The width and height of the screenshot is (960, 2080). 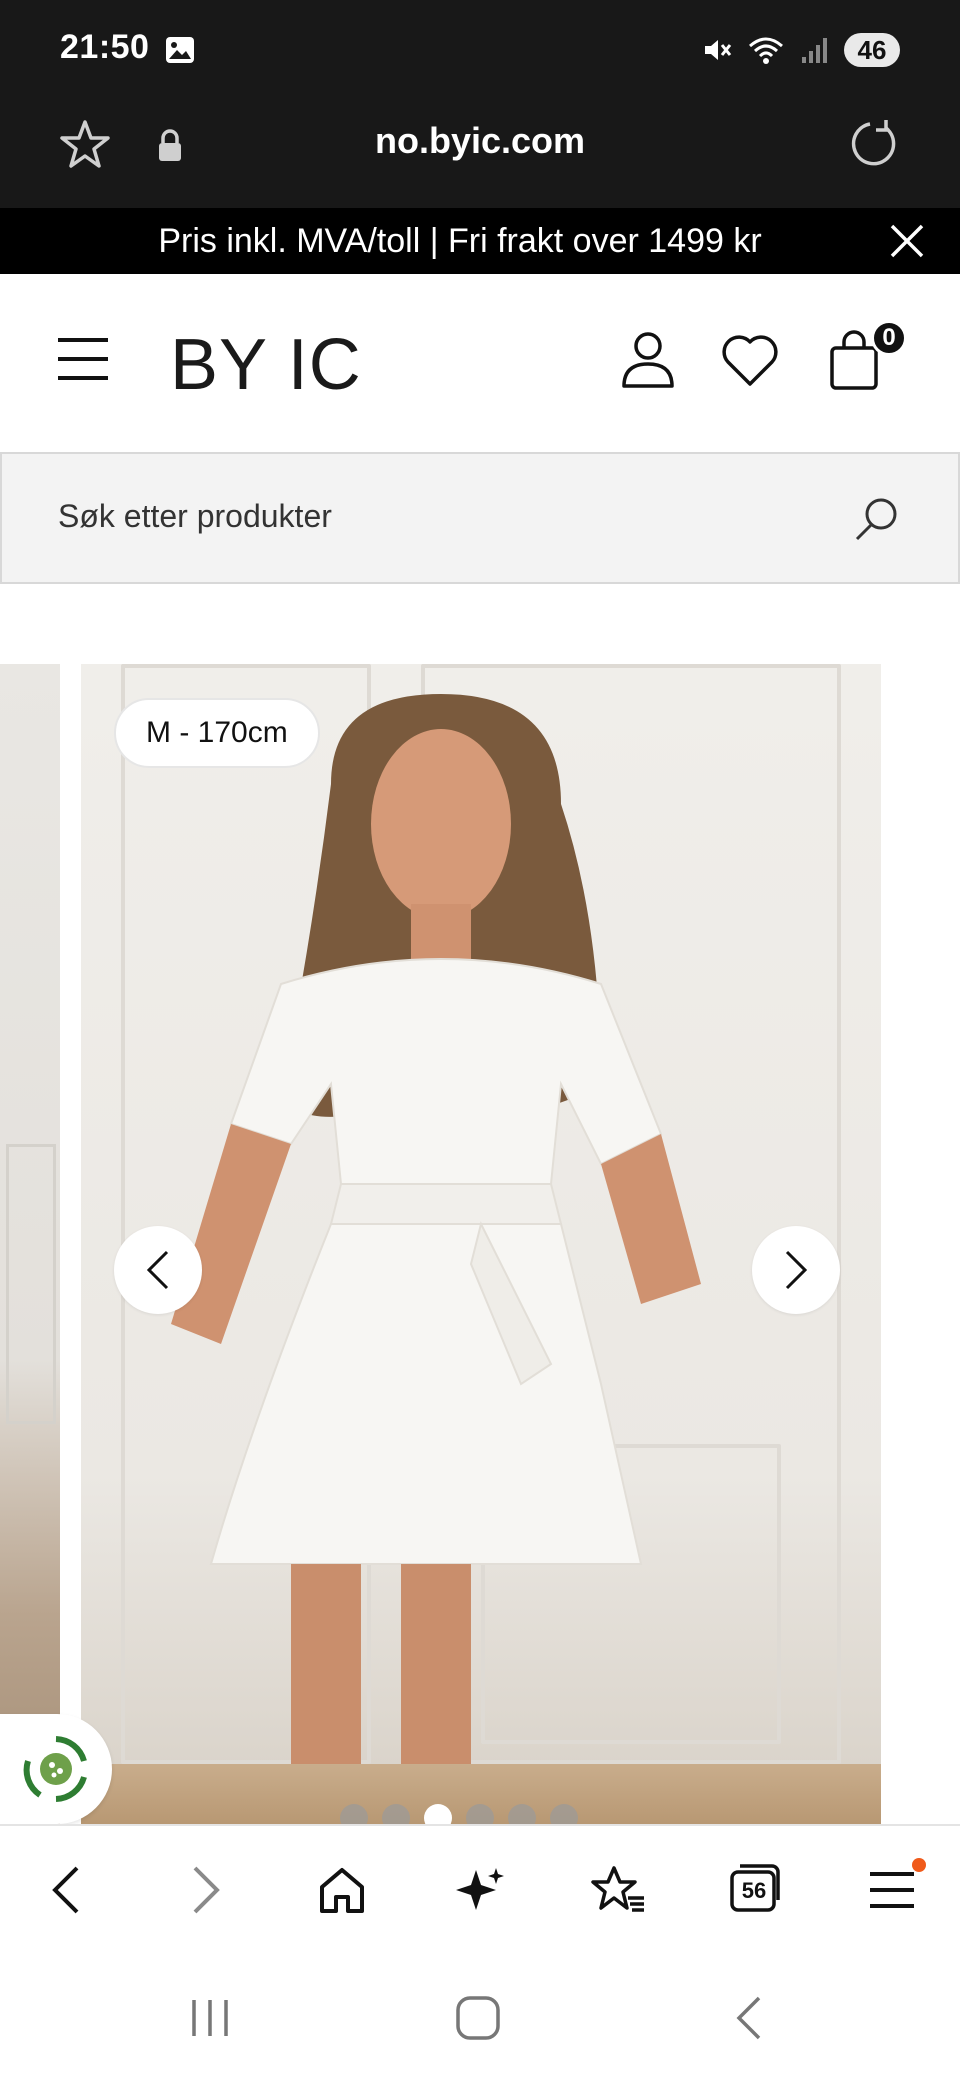 What do you see at coordinates (480, 50) in the screenshot?
I see `status-bar: 21:50 46` at bounding box center [480, 50].